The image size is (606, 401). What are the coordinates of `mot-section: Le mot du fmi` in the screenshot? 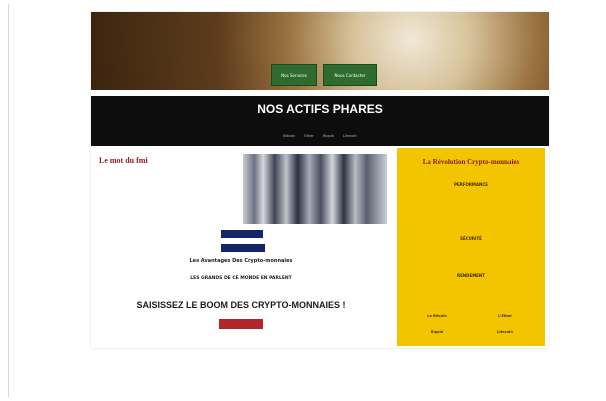 It's located at (169, 161).